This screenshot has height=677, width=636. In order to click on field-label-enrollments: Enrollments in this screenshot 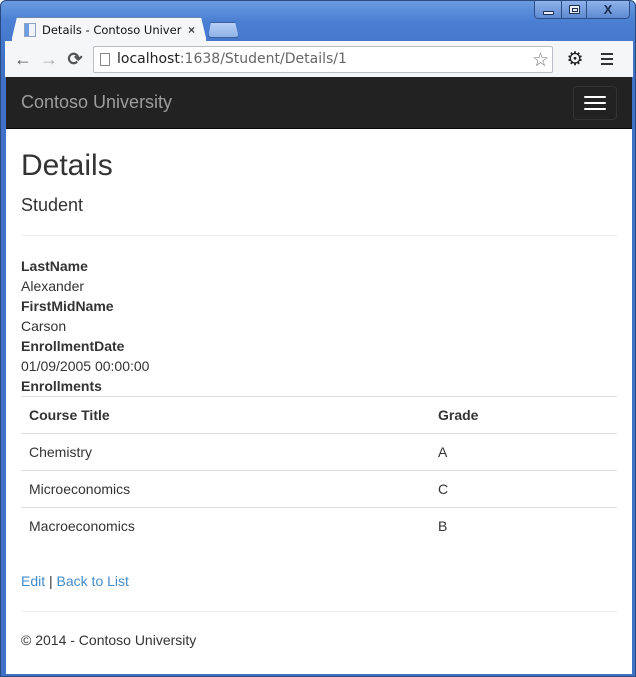, I will do `click(61, 386)`.